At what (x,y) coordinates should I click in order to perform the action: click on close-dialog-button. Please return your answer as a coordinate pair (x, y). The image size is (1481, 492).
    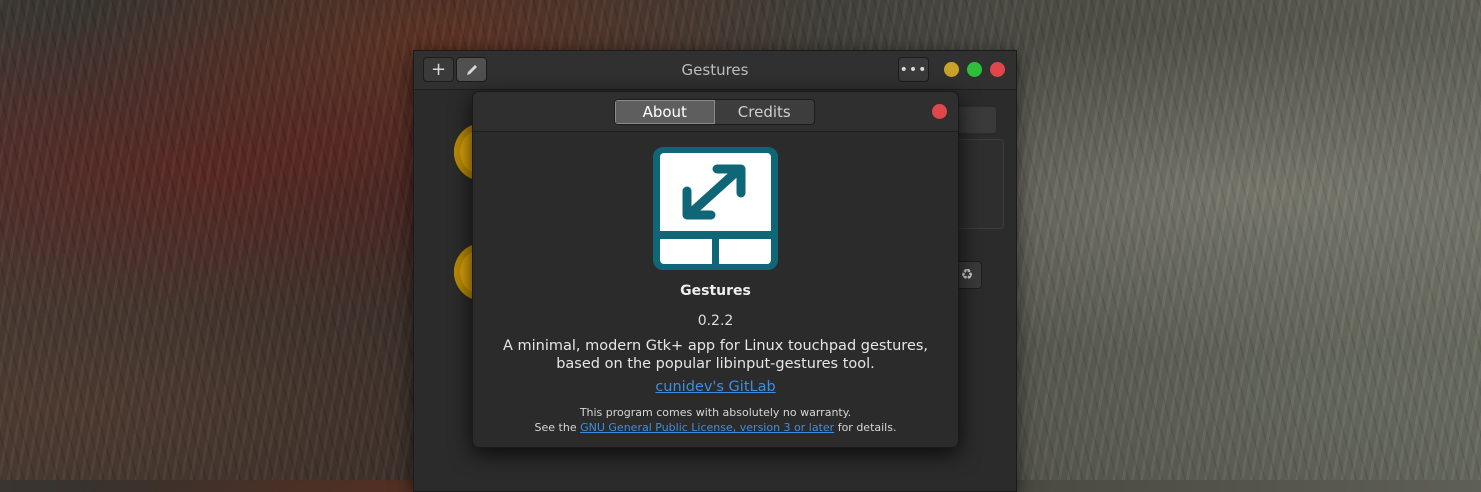
    Looking at the image, I should click on (939, 111).